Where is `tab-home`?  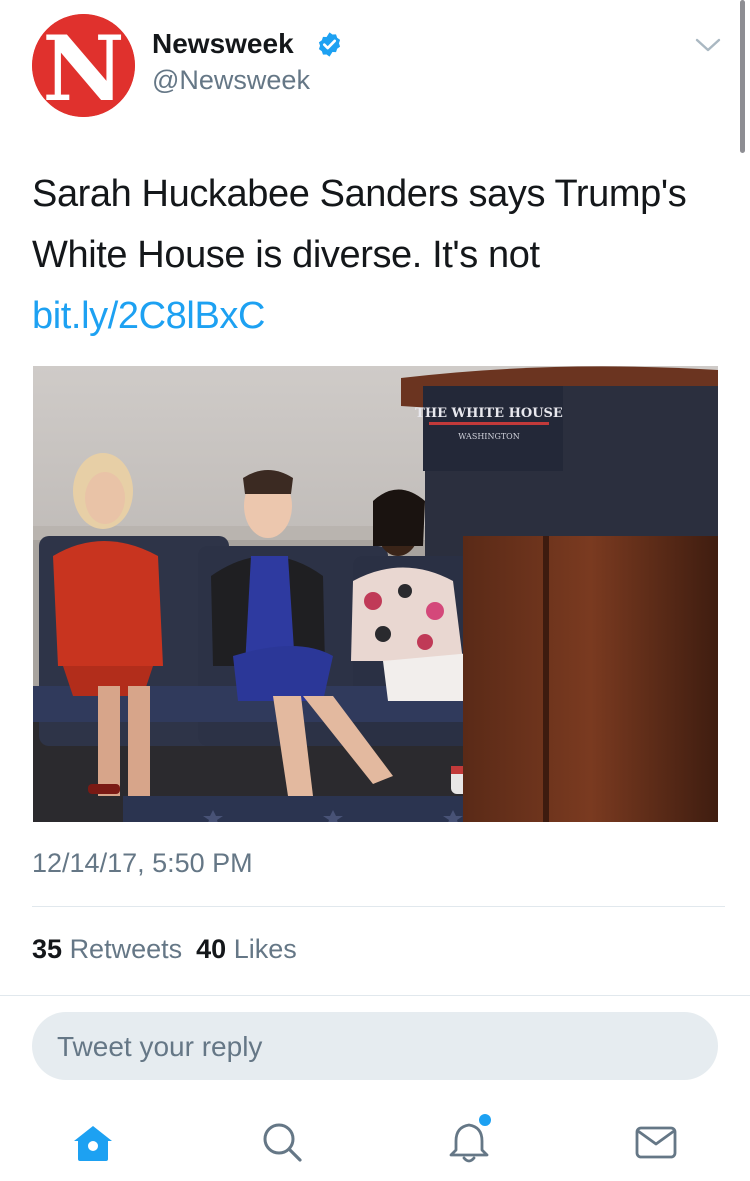
tab-home is located at coordinates (93, 1142).